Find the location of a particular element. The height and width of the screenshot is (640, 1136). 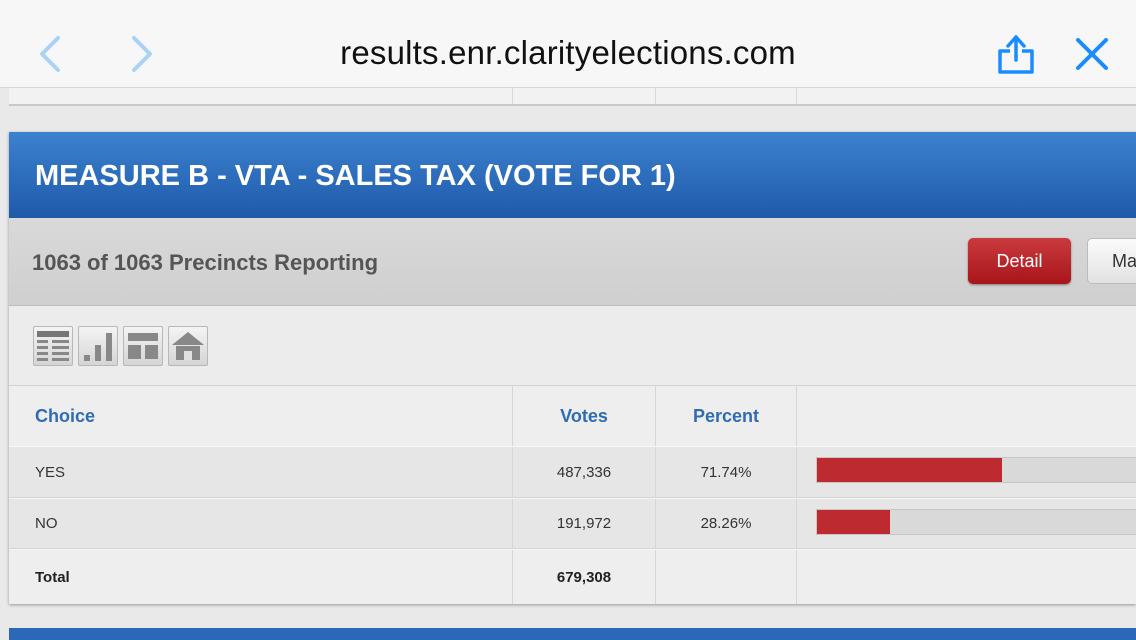

percent-cell: 71.74% is located at coordinates (725, 472).